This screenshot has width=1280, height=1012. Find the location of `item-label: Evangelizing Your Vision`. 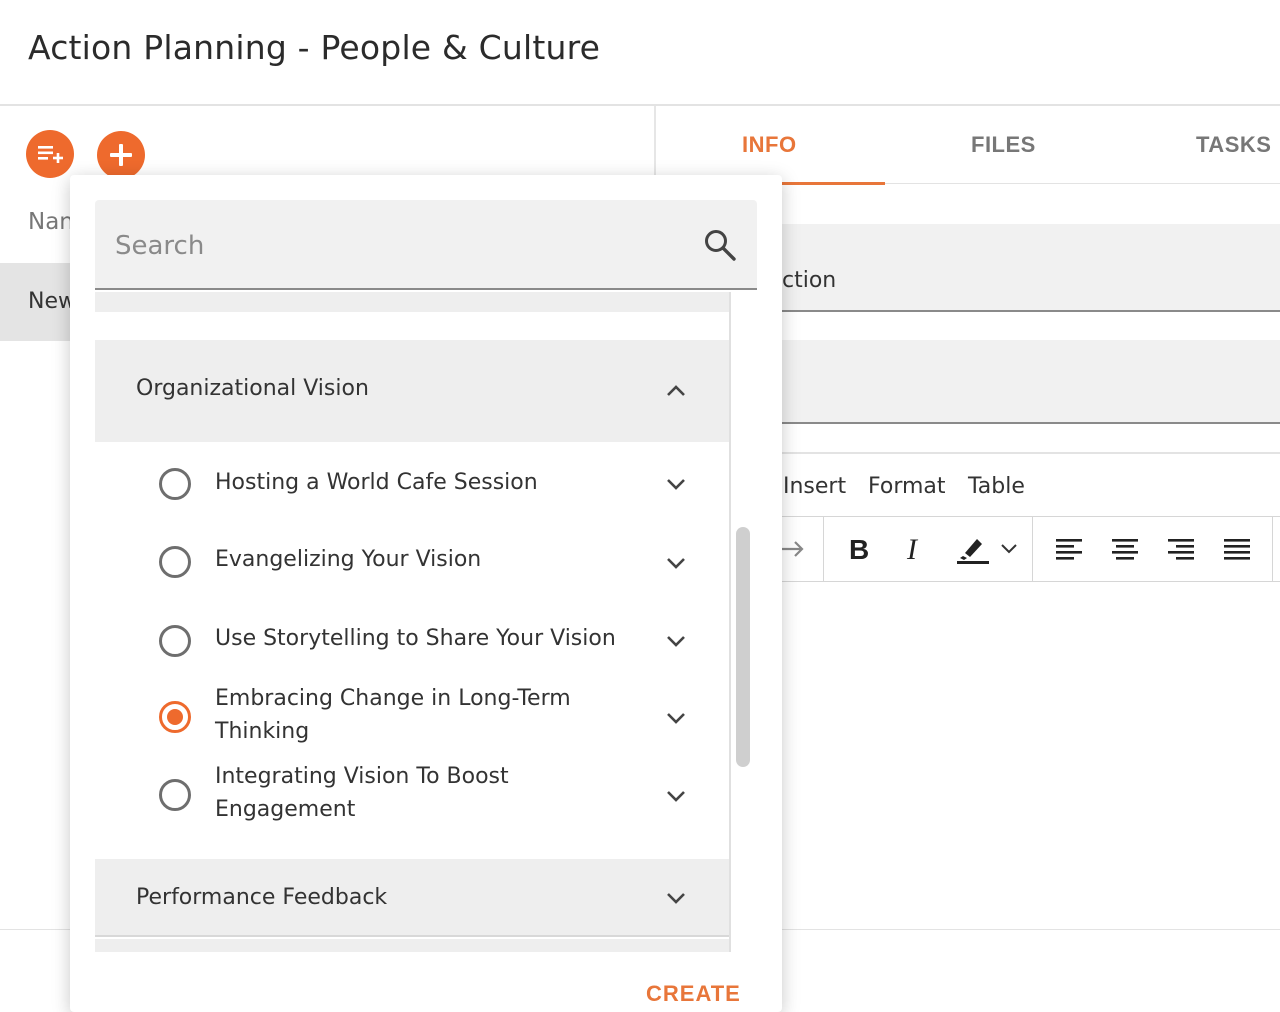

item-label: Evangelizing Your Vision is located at coordinates (348, 559).